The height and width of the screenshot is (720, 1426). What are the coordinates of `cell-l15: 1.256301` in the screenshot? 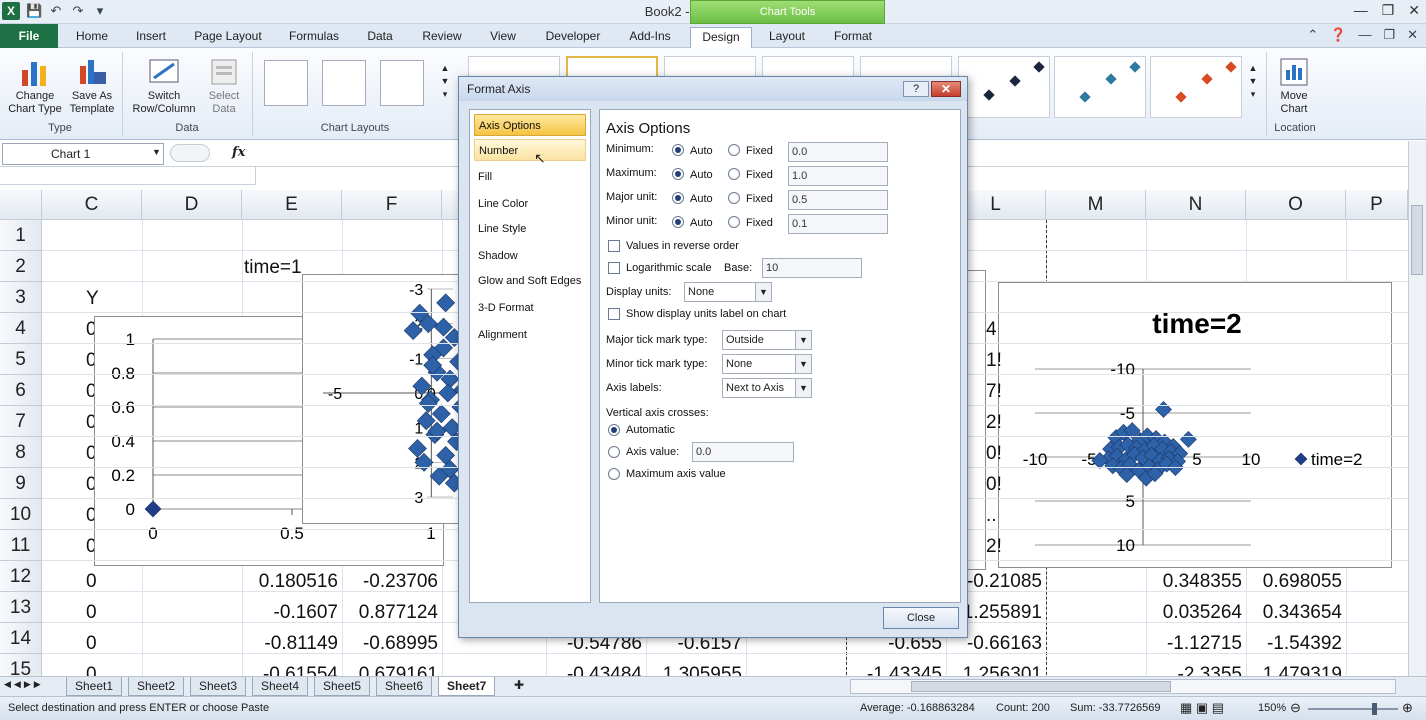 It's located at (994, 670).